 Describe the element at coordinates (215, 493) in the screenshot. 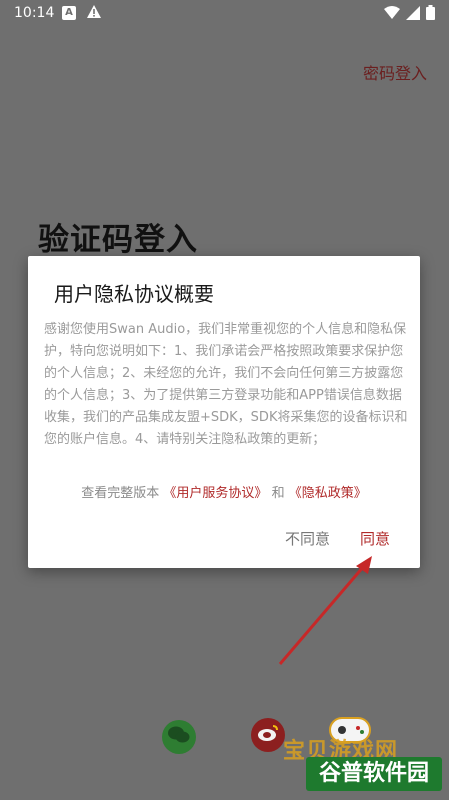

I see `user-agreement-link: 《用户服务协议》` at that location.